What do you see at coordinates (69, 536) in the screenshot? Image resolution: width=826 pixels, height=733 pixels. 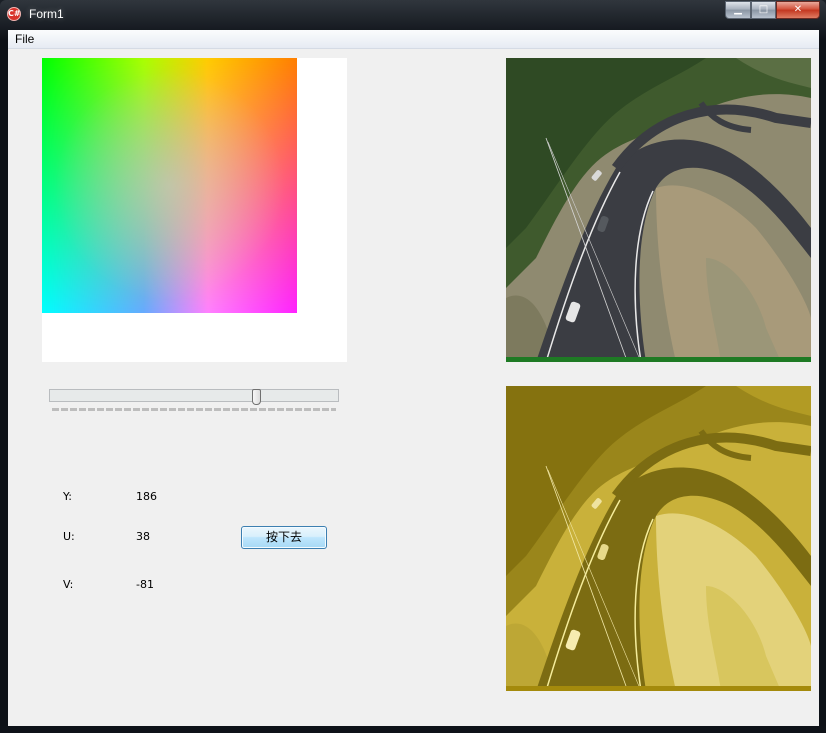 I see `u-label: U:` at bounding box center [69, 536].